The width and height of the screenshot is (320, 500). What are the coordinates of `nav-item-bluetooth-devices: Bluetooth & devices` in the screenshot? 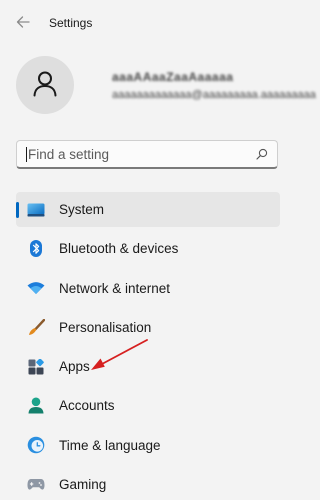 It's located at (148, 248).